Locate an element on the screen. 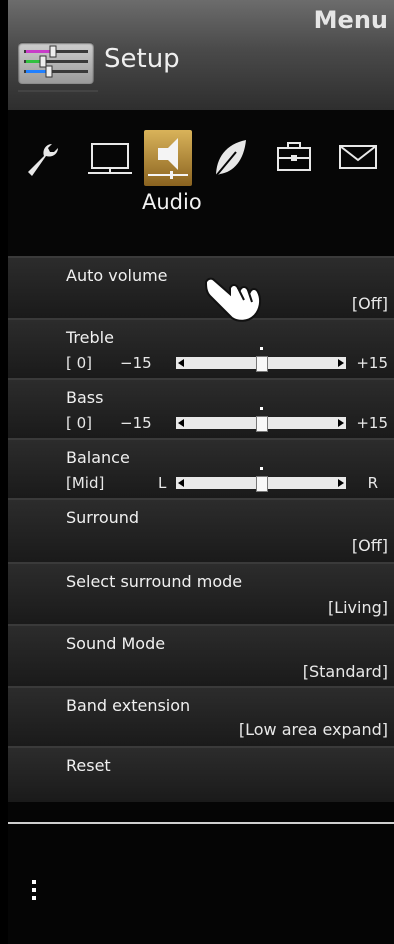 Image resolution: width=394 pixels, height=944 pixels. speaker-icon is located at coordinates (168, 158).